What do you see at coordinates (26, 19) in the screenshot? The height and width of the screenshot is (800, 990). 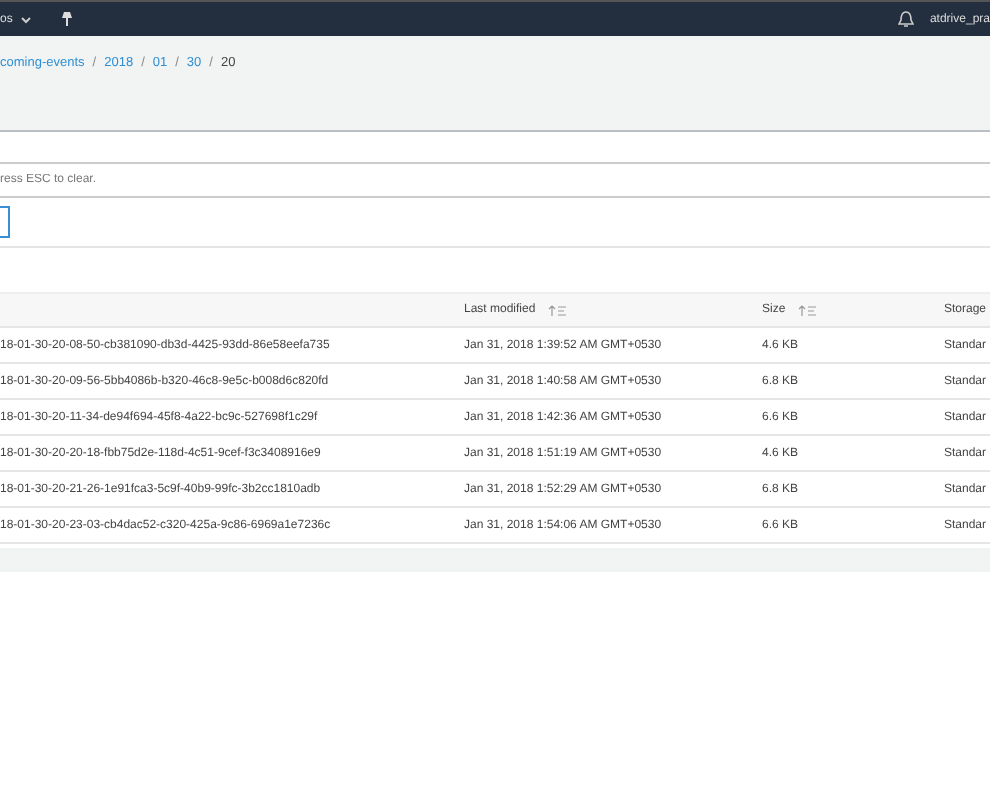 I see `caret-icon` at bounding box center [26, 19].